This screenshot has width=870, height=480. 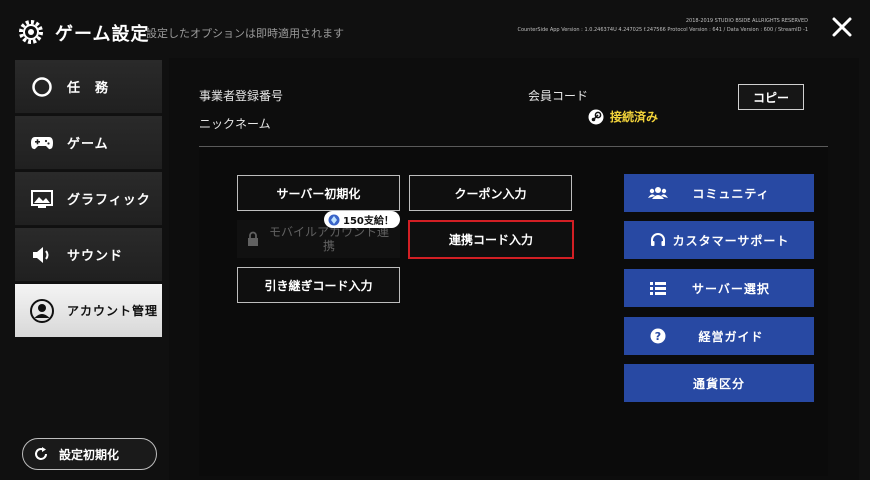 I want to click on headset-icon, so click(x=658, y=240).